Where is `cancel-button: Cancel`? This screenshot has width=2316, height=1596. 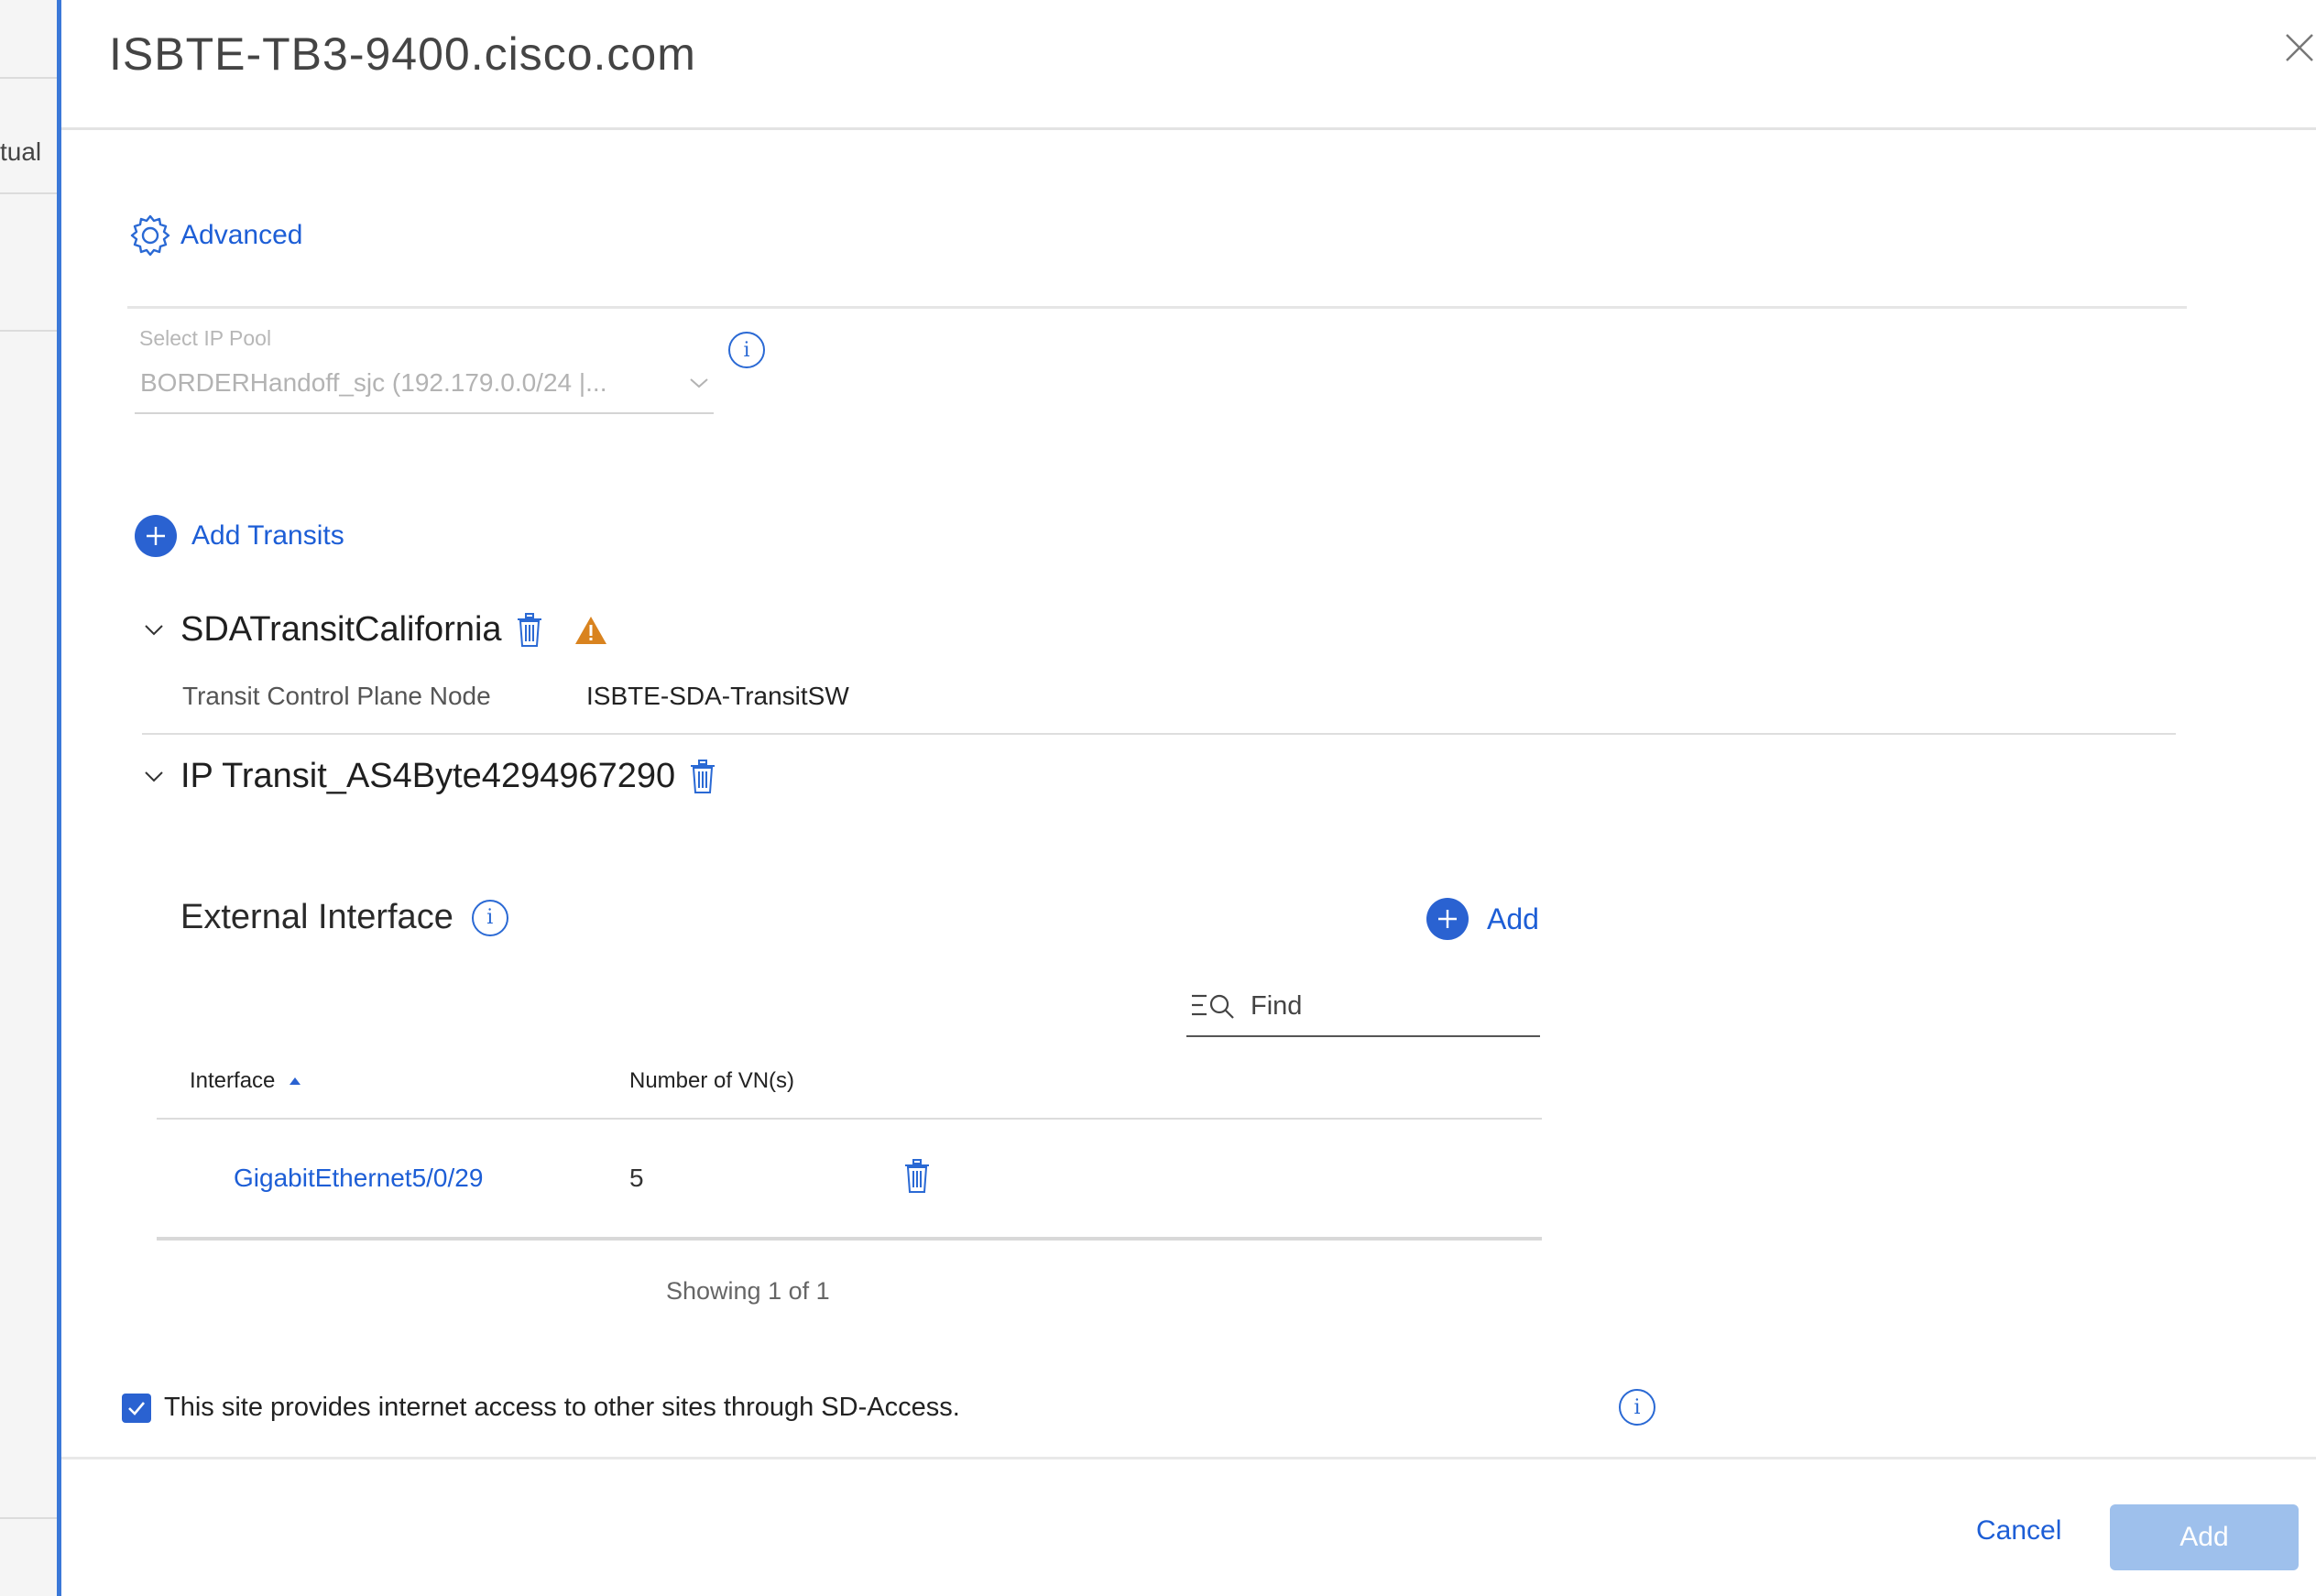 cancel-button: Cancel is located at coordinates (2018, 1531).